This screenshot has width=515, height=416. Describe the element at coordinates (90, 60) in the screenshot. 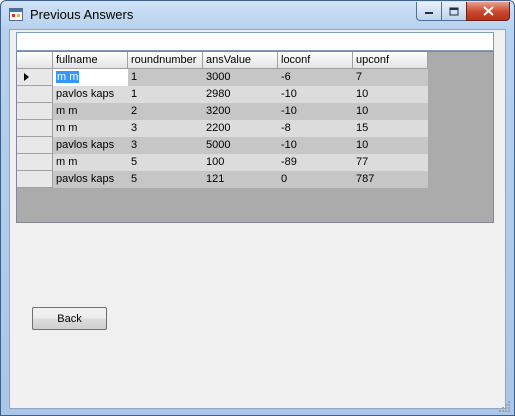

I see `column-header-fullname: fullname` at that location.